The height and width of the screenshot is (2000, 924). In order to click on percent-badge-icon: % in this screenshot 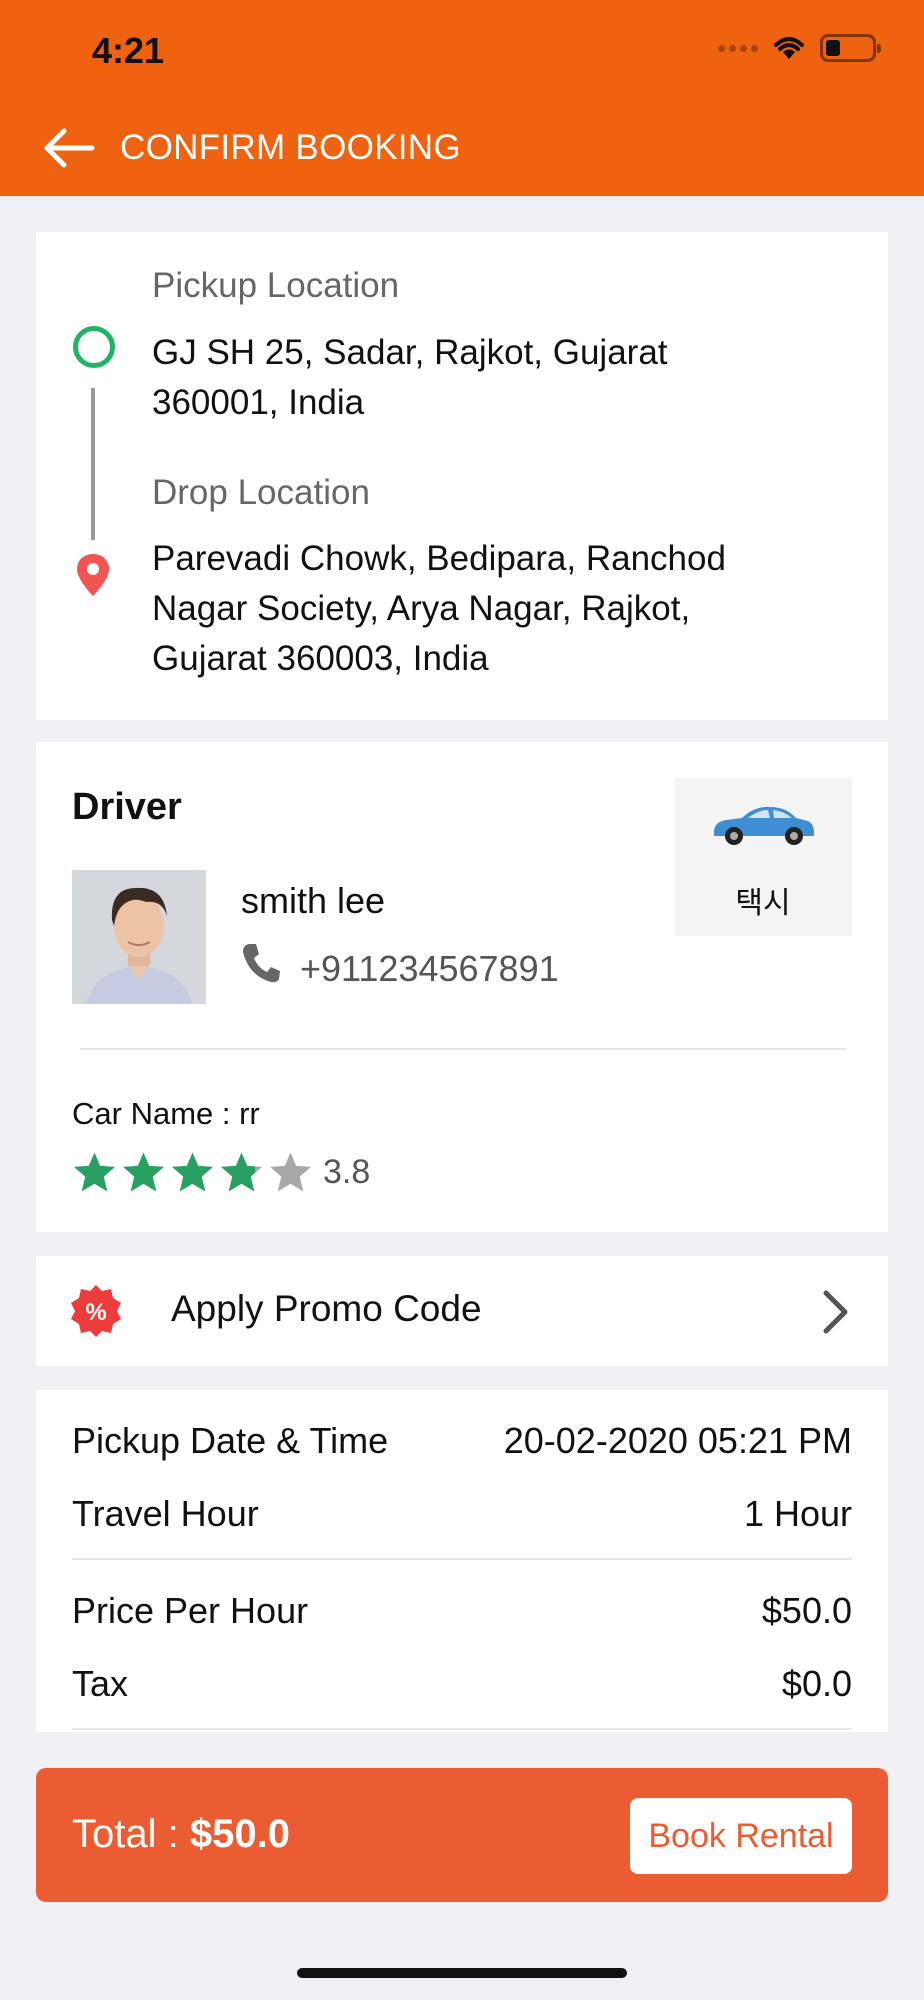, I will do `click(96, 1311)`.